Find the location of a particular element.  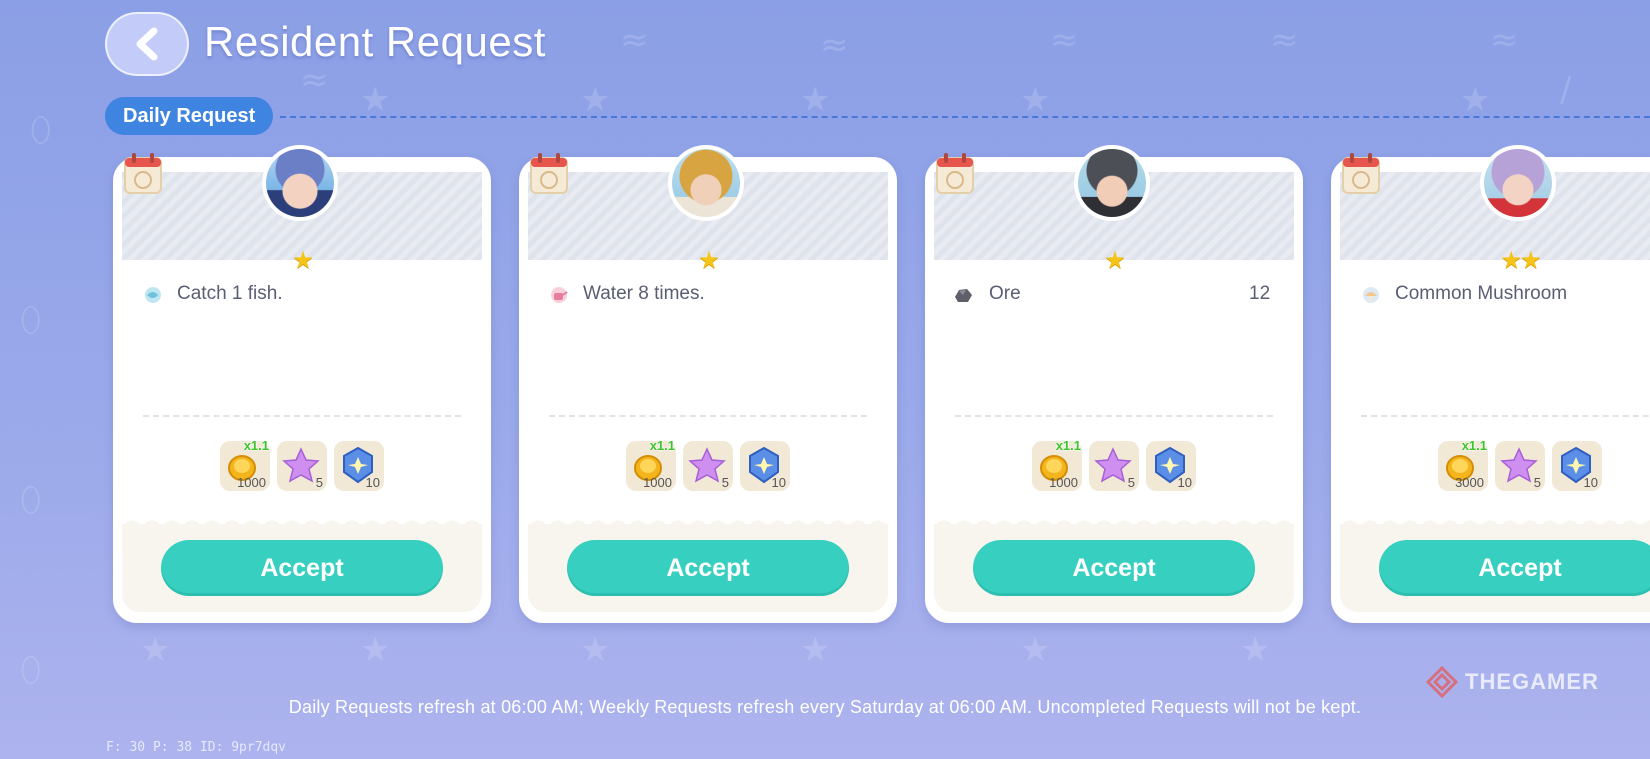

task-description: Common Mushroom is located at coordinates (1481, 293).